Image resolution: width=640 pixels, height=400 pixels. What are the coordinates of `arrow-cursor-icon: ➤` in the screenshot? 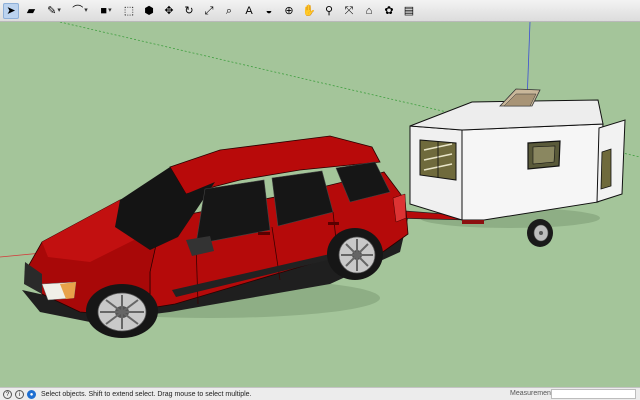 It's located at (11, 10).